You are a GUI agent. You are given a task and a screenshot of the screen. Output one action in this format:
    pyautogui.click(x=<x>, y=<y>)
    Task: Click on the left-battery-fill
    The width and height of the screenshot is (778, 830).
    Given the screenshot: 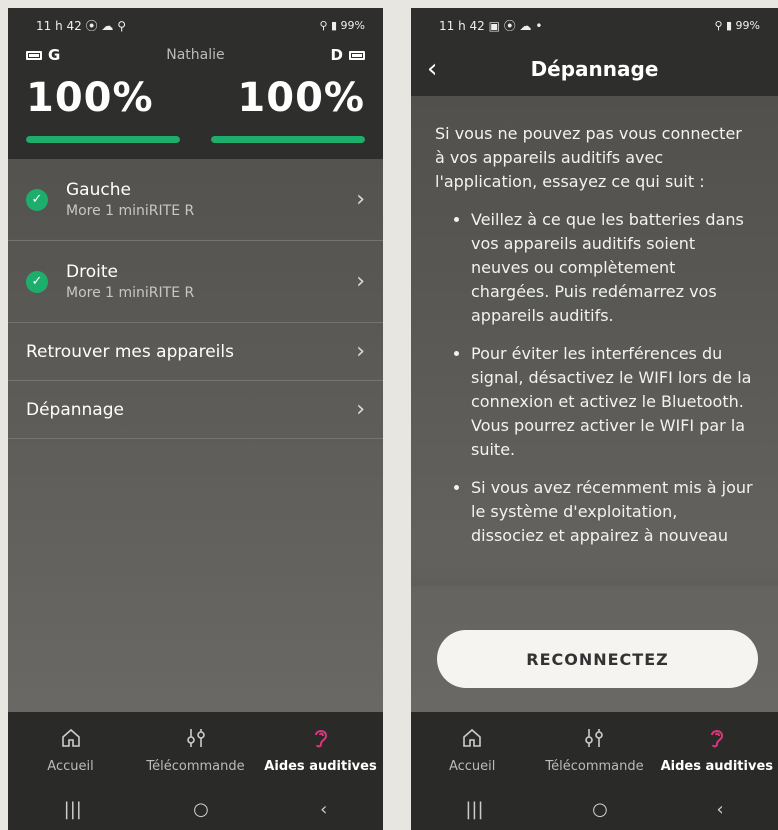 What is the action you would take?
    pyautogui.click(x=103, y=139)
    